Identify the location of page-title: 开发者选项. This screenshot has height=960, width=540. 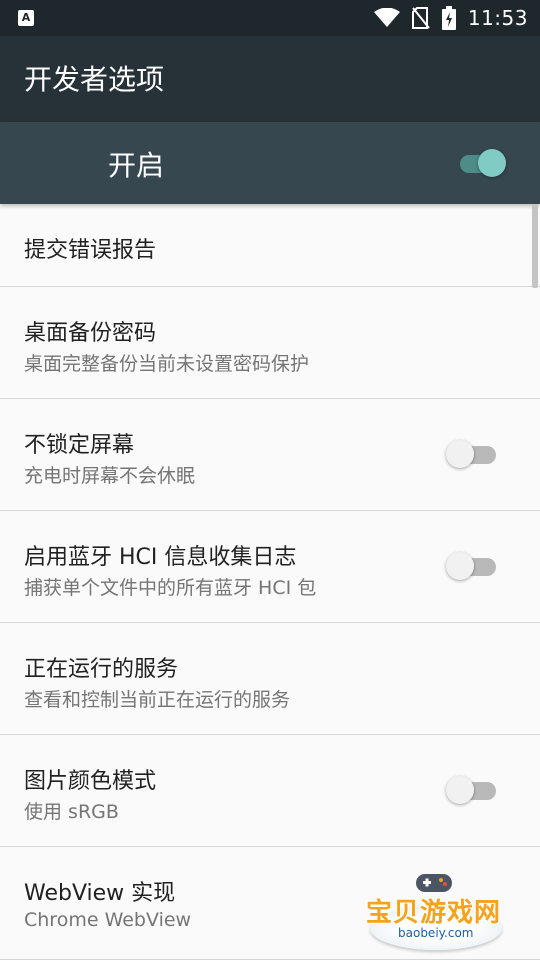
(94, 79).